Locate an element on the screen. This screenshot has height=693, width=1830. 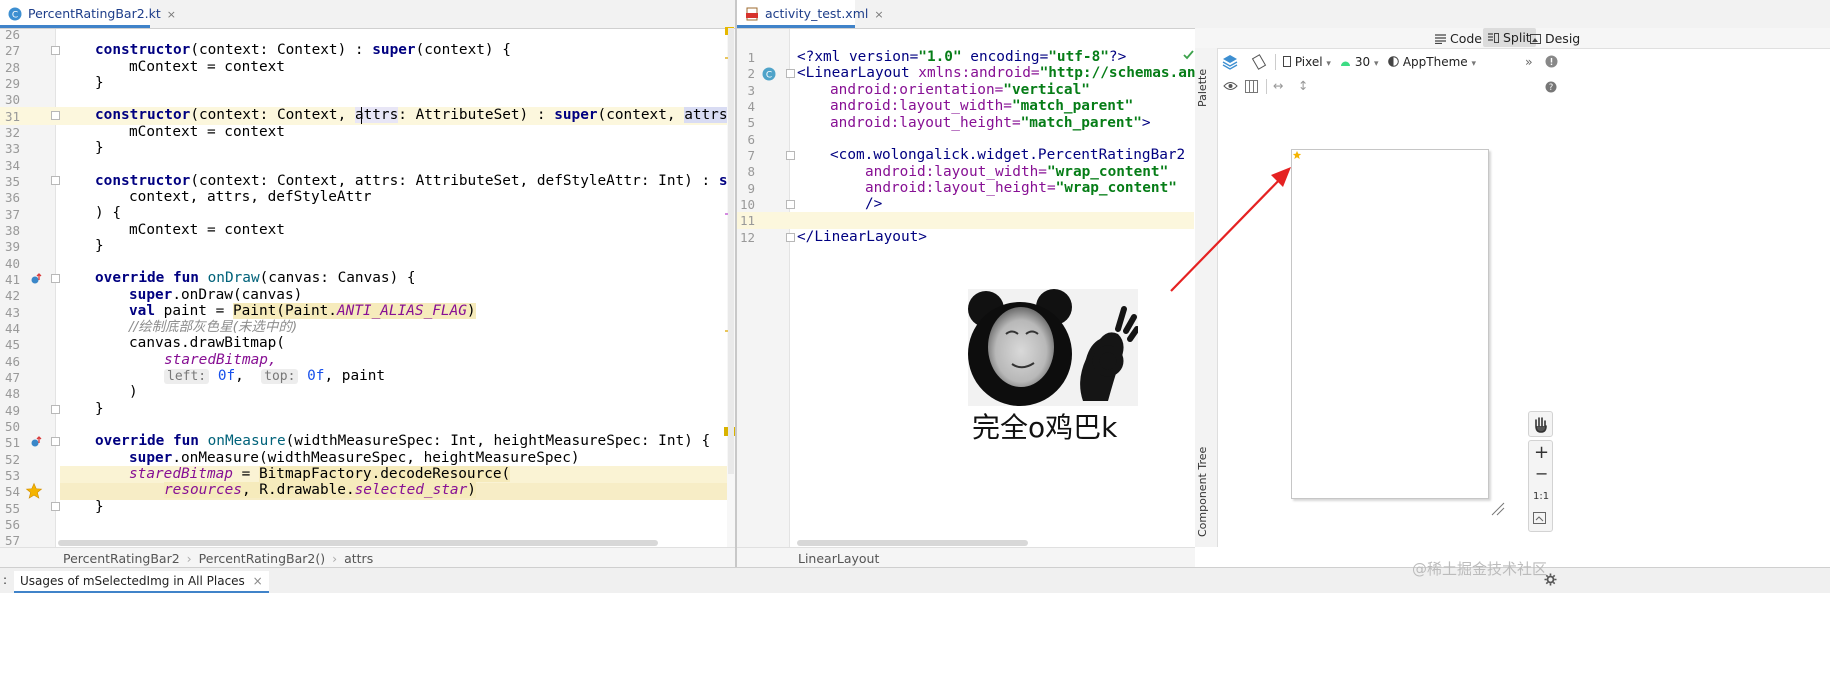
line-number: 46 is located at coordinates (12, 361).